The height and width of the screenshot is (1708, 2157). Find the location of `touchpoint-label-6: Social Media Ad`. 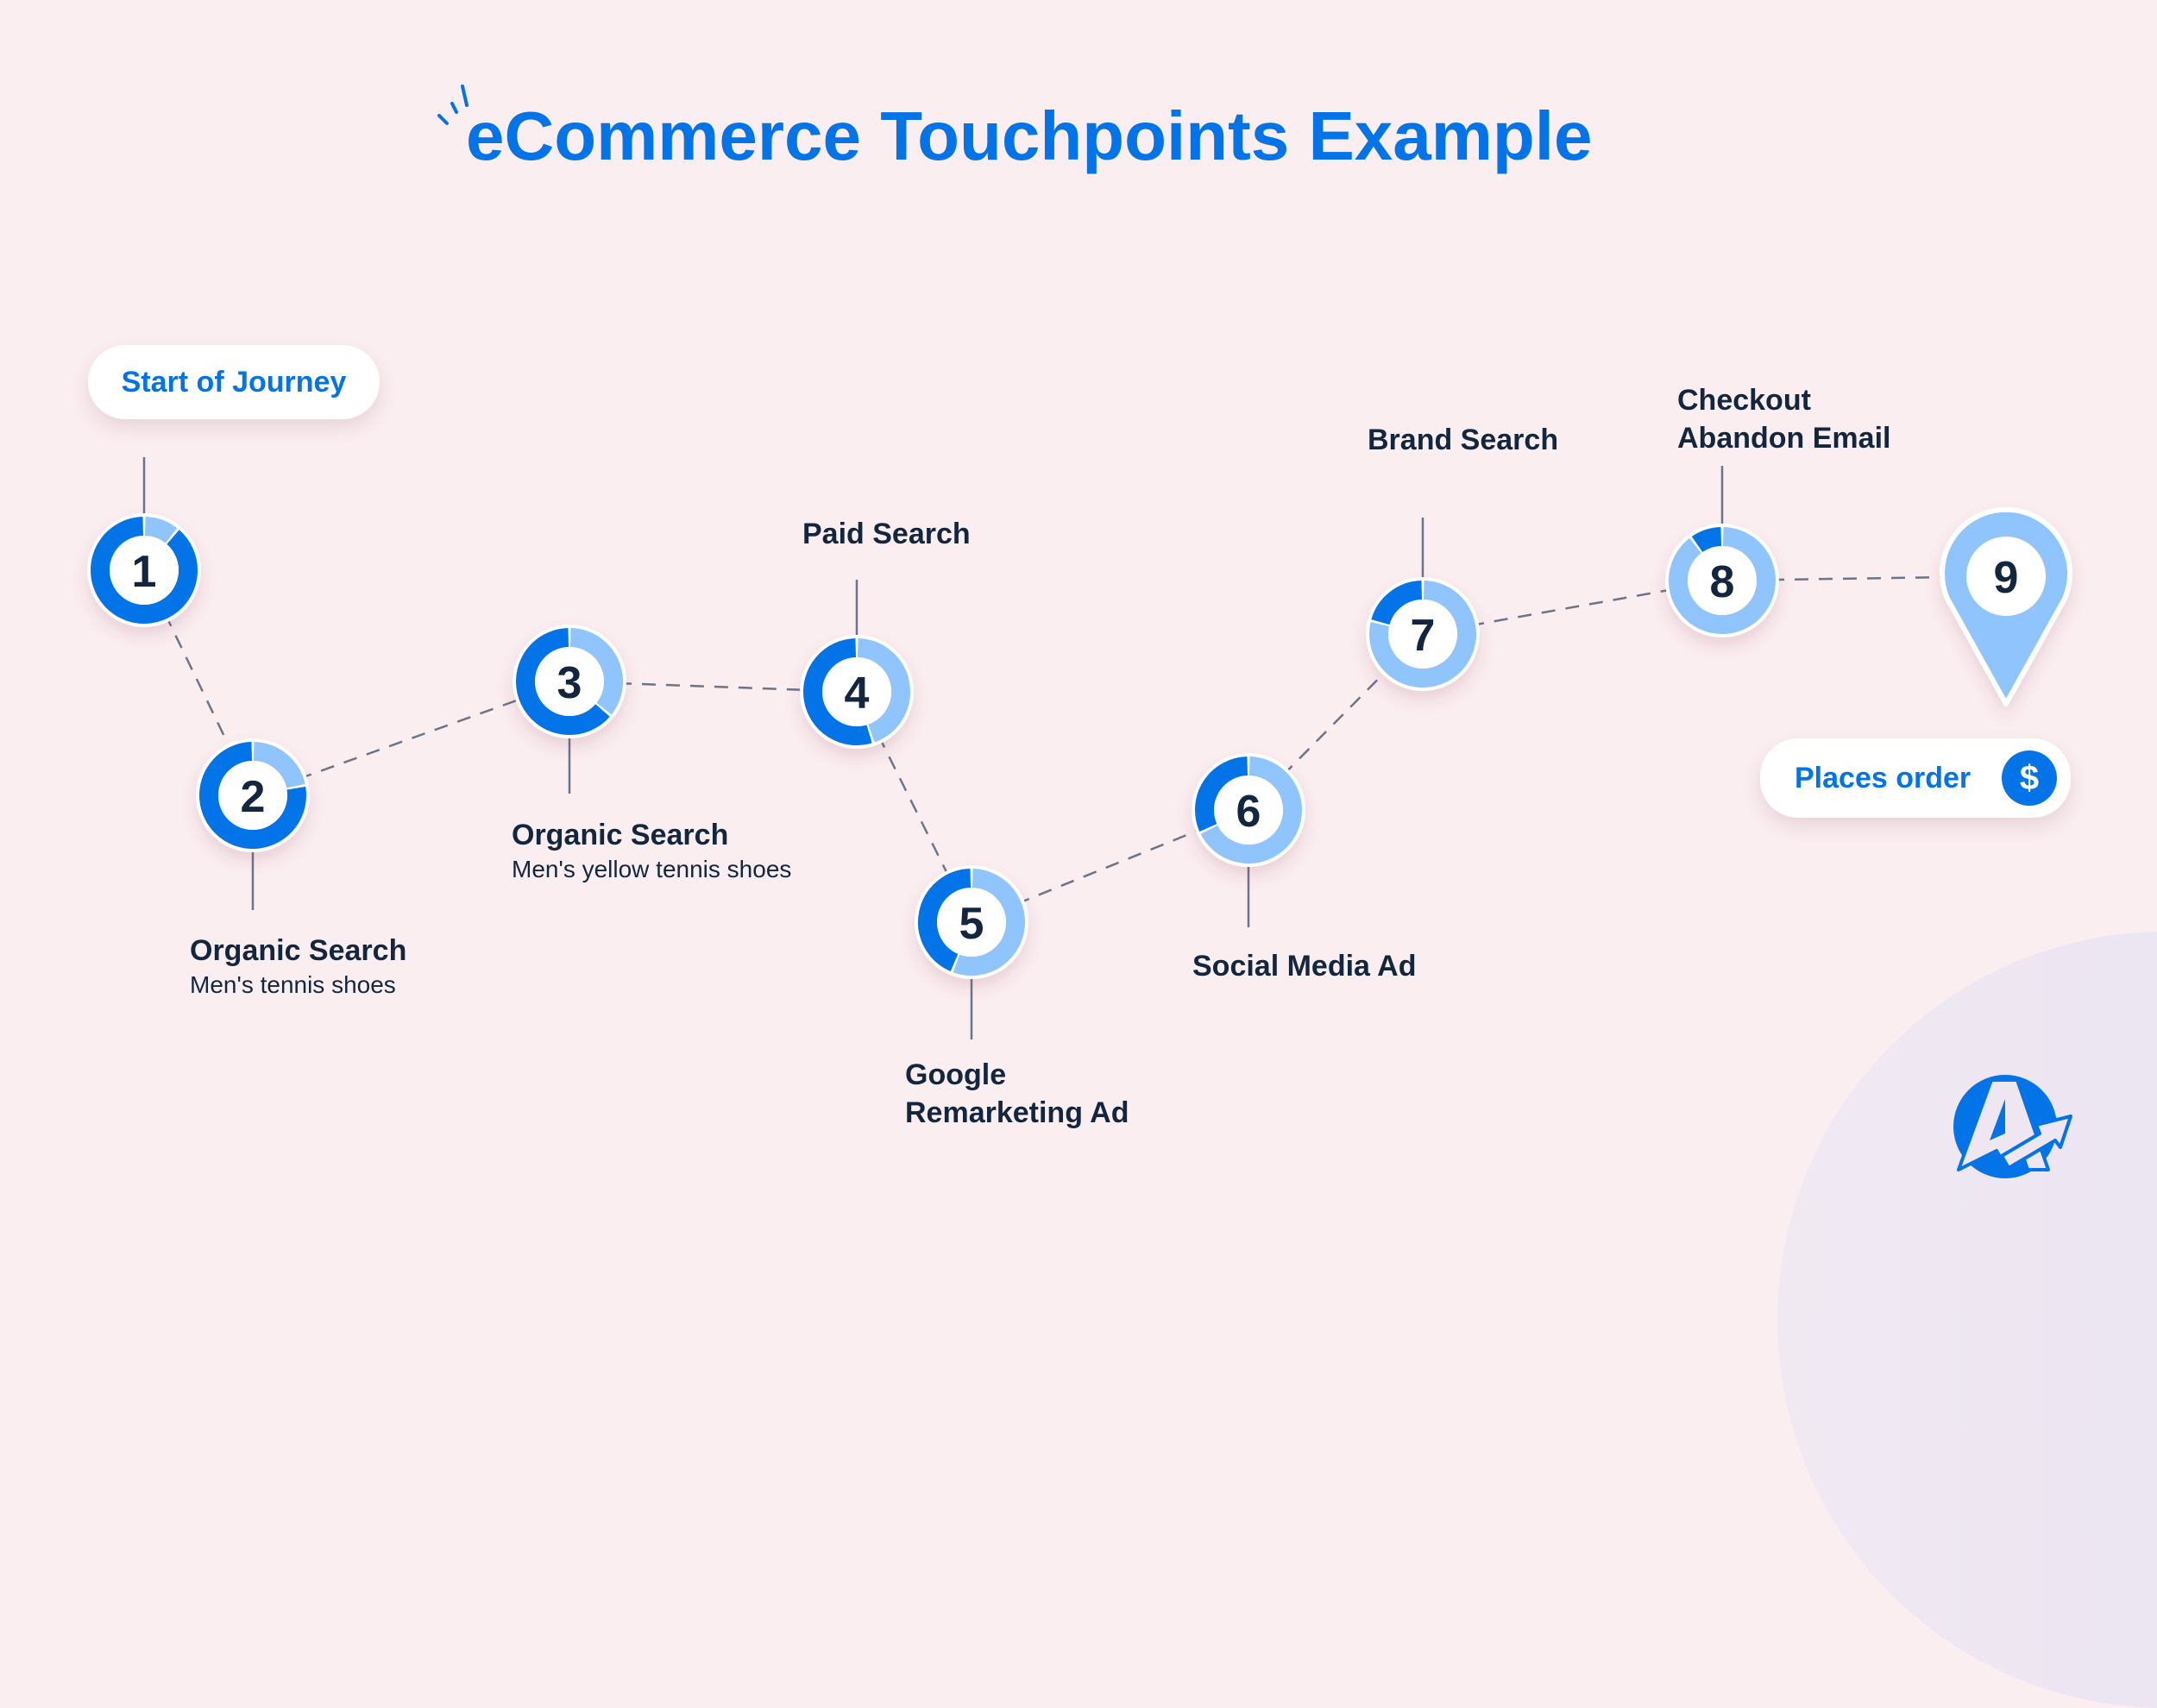

touchpoint-label-6: Social Media Ad is located at coordinates (1304, 966).